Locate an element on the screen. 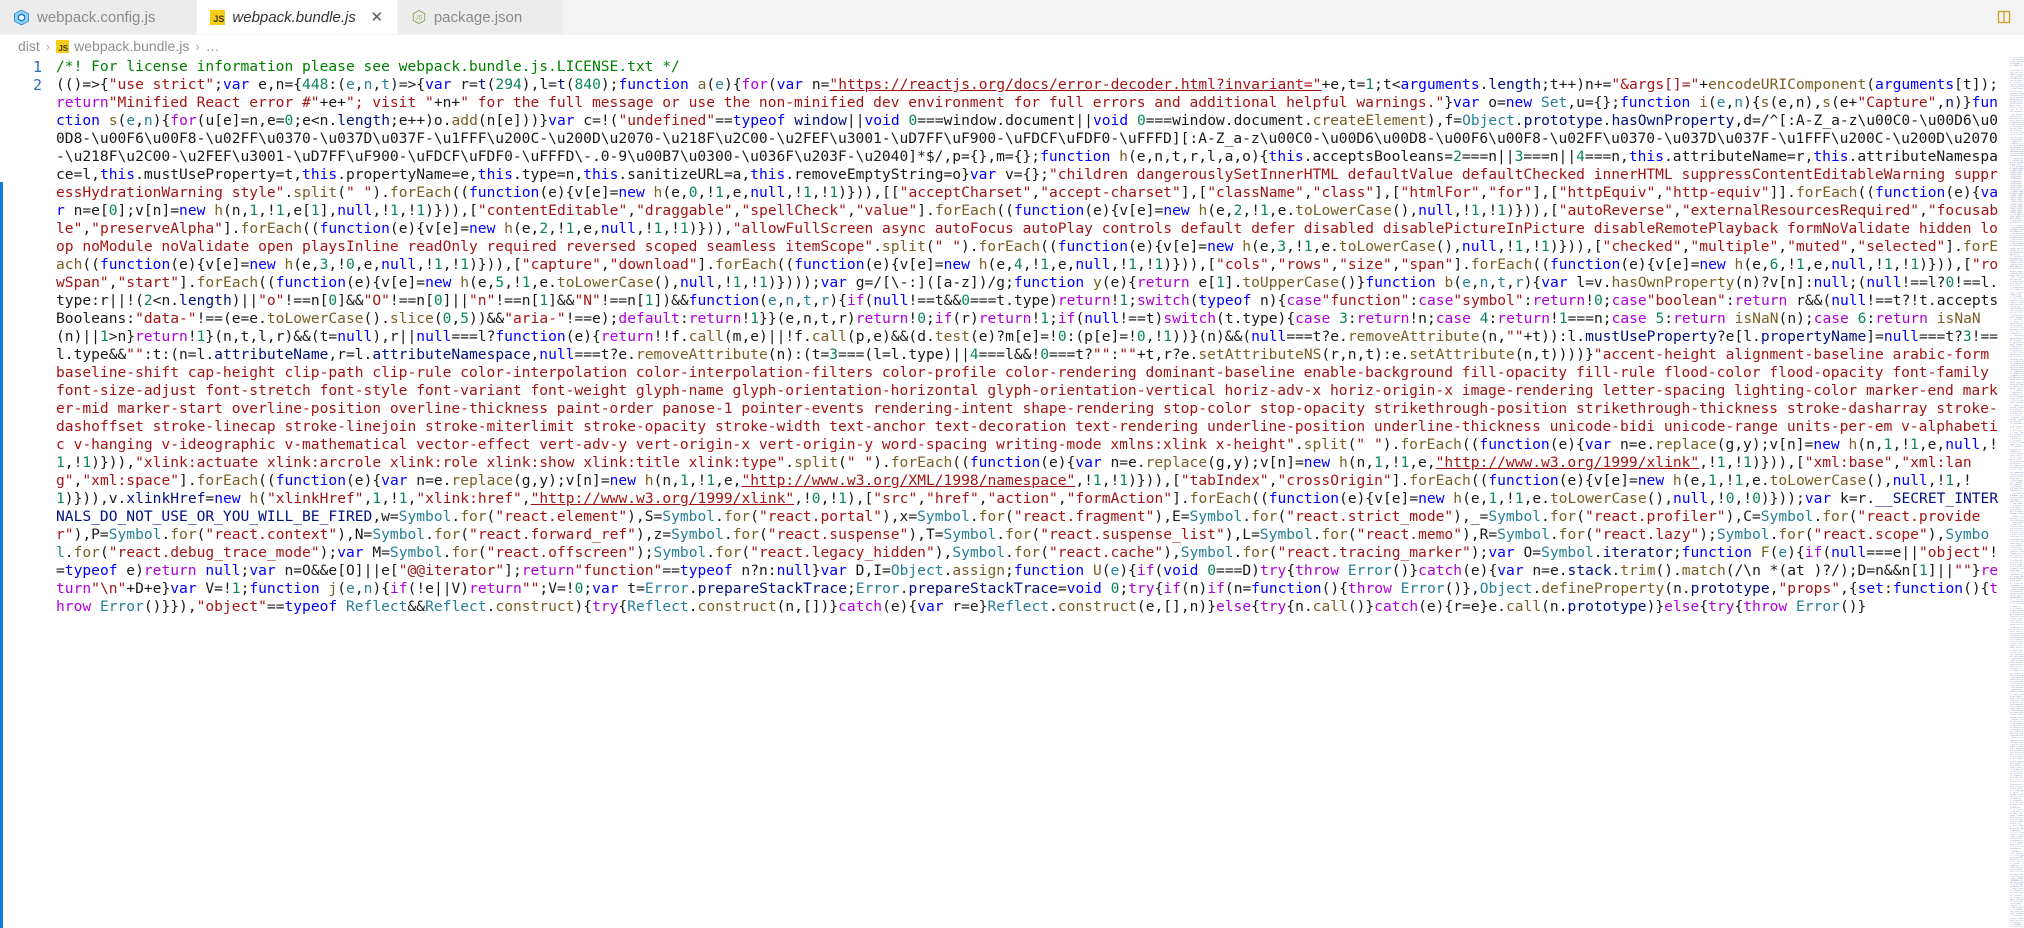 This screenshot has width=2024, height=928. code-token: "download" is located at coordinates (653, 264).